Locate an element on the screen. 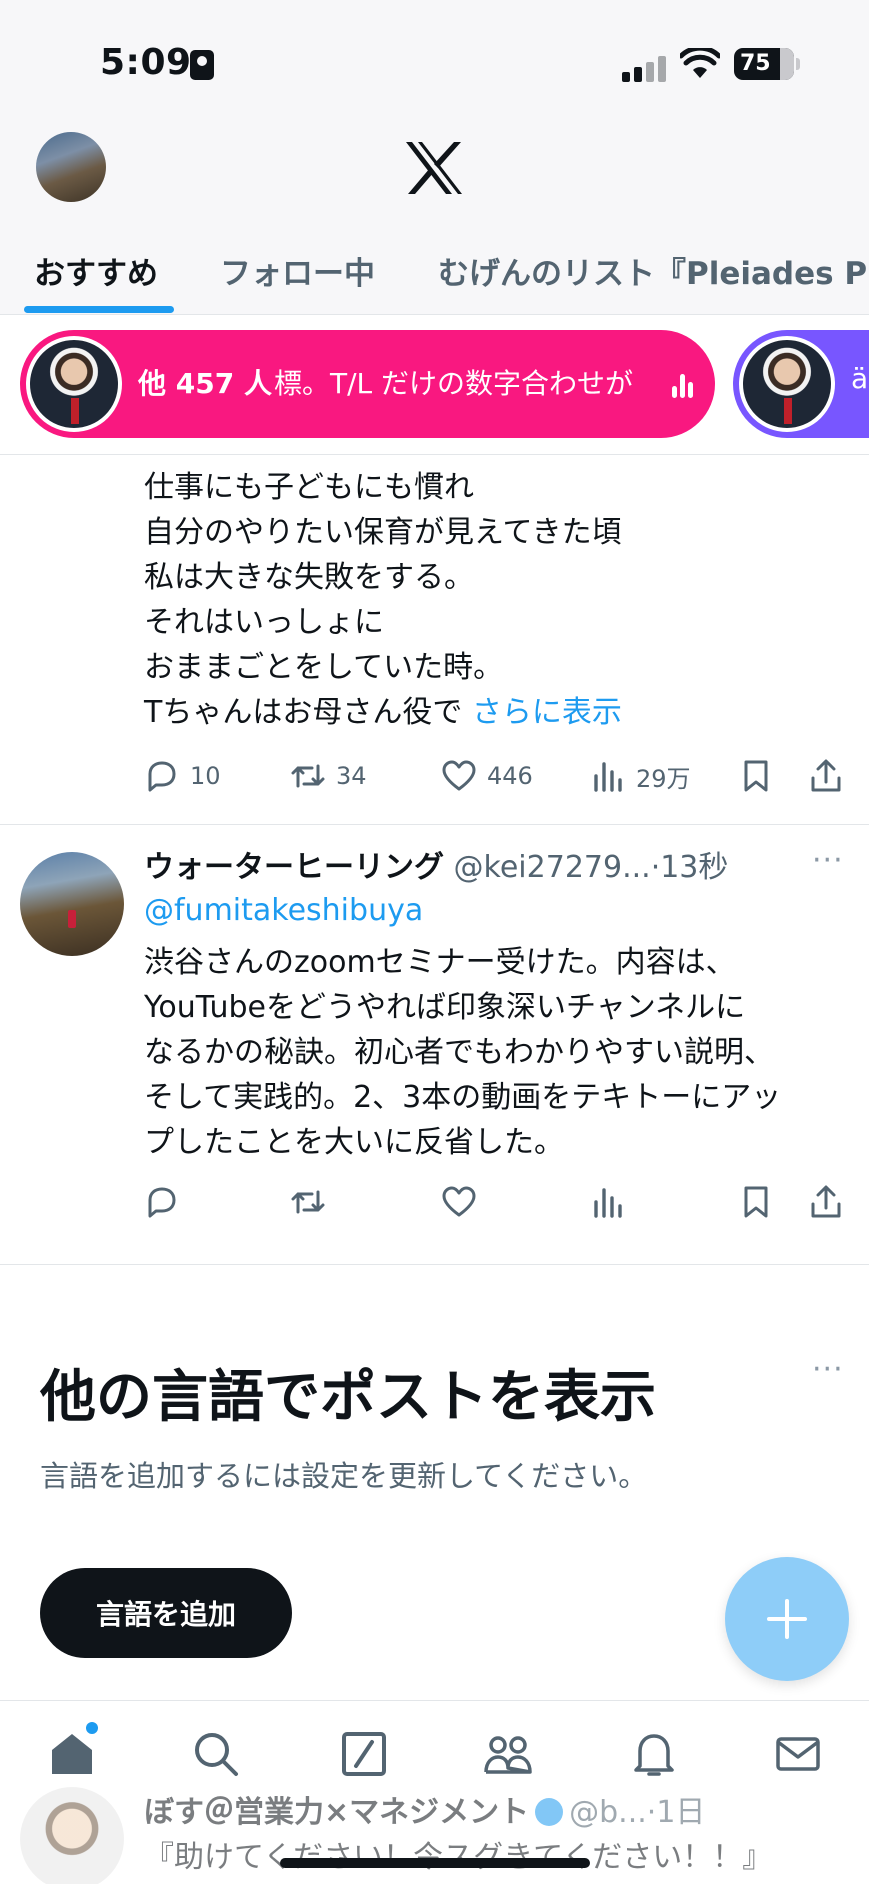 The height and width of the screenshot is (1884, 869). battery-icon: 75 is located at coordinates (764, 64).